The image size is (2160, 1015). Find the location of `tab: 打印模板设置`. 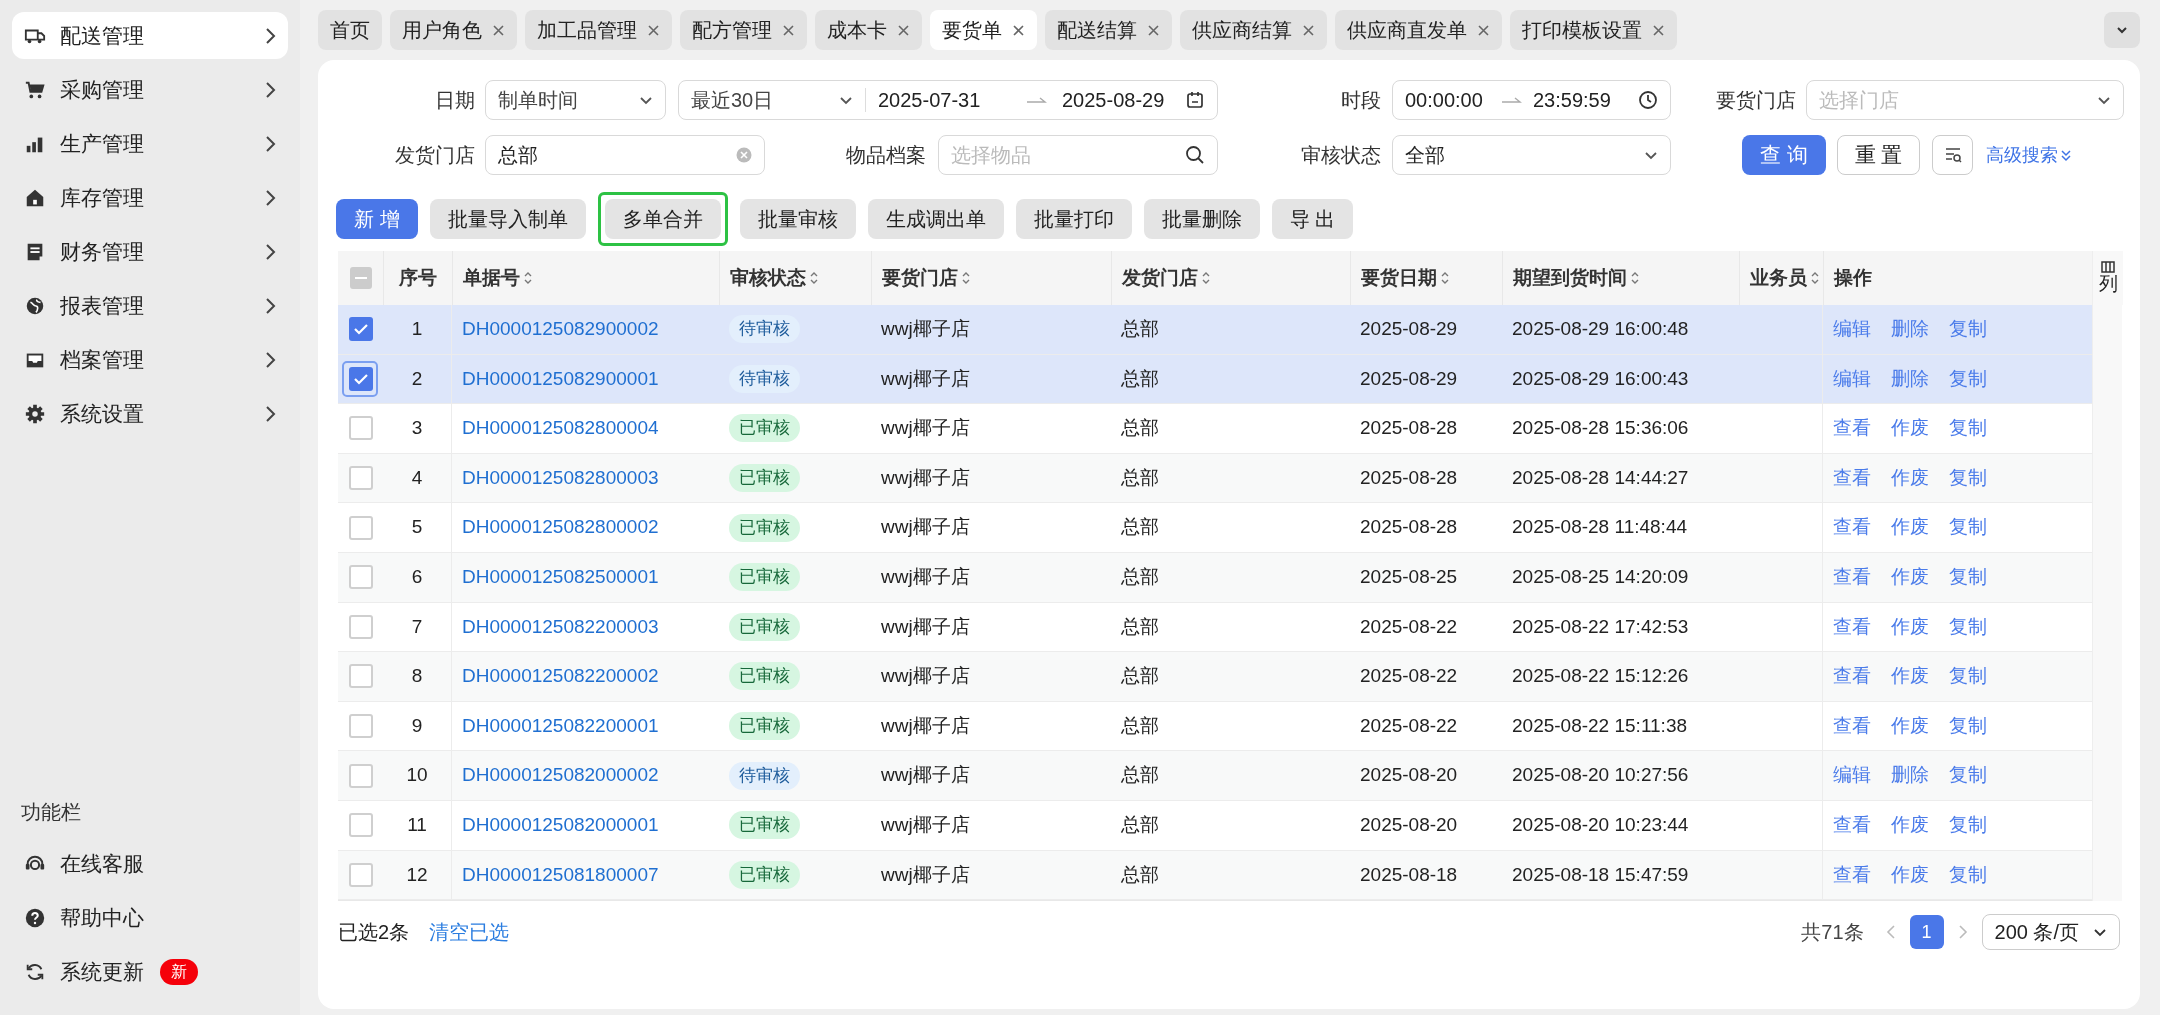

tab: 打印模板设置 is located at coordinates (1593, 30).